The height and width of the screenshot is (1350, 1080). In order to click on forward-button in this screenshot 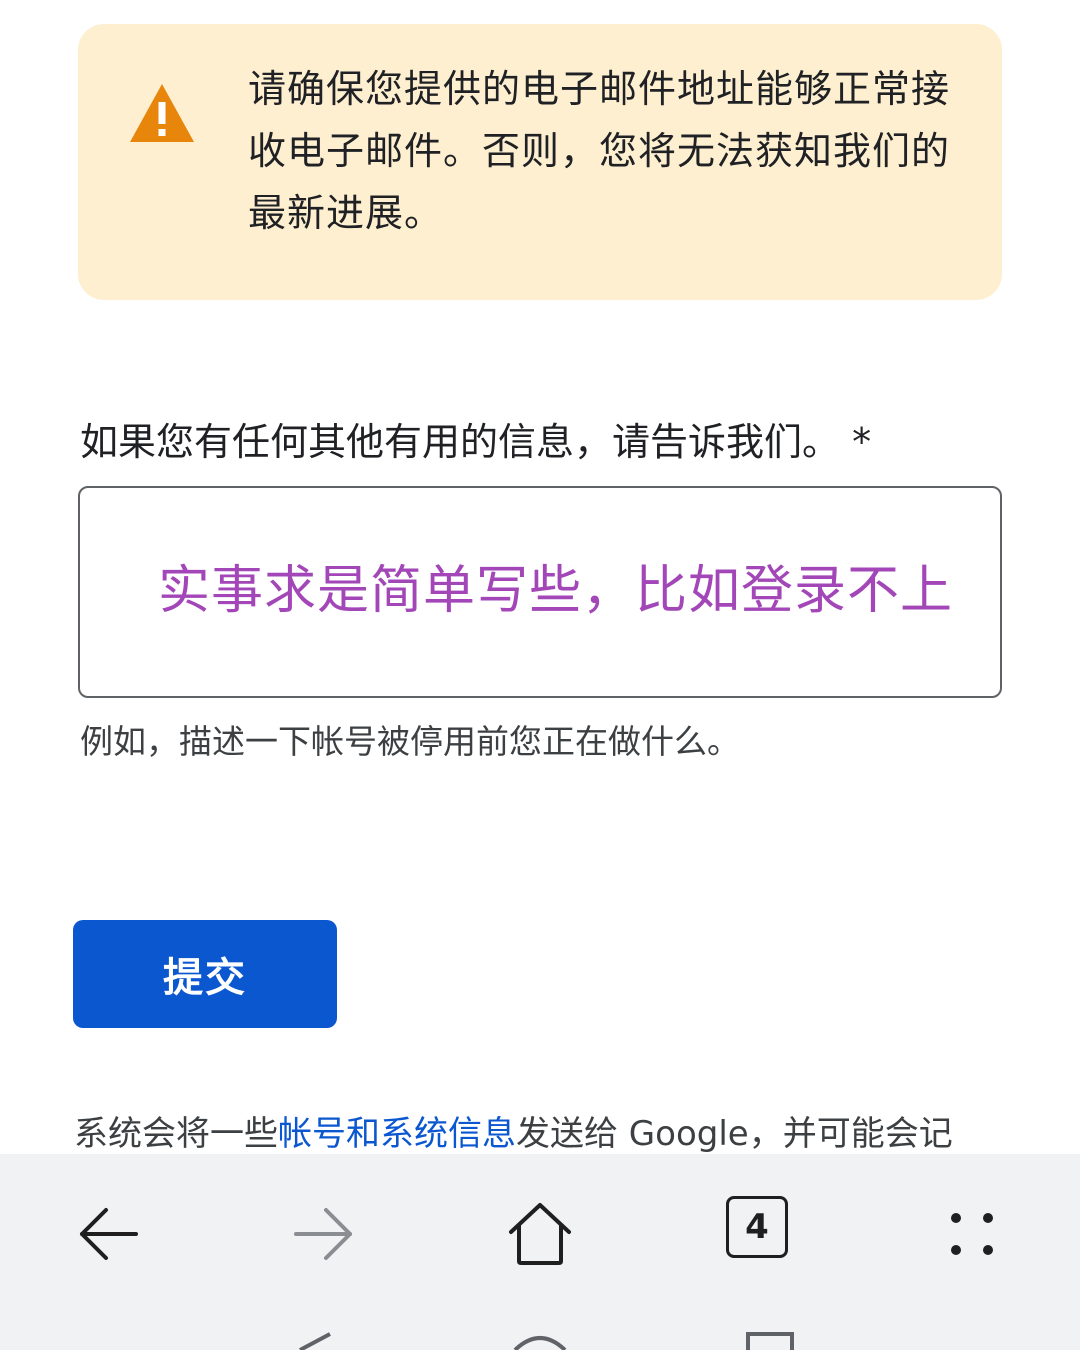, I will do `click(324, 1234)`.